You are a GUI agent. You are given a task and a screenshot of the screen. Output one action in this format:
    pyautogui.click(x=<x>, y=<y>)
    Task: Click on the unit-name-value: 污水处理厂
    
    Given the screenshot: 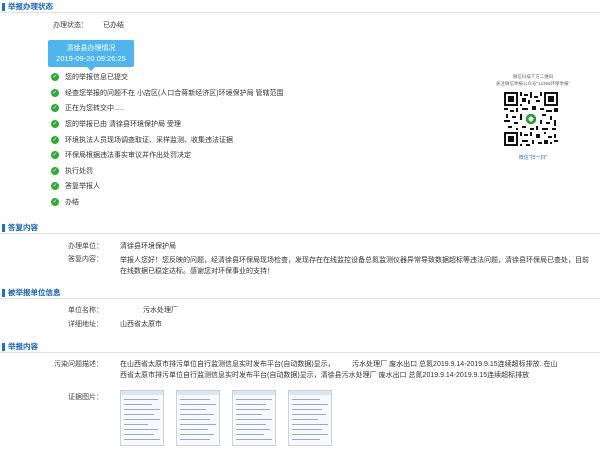 What is the action you would take?
    pyautogui.click(x=160, y=310)
    